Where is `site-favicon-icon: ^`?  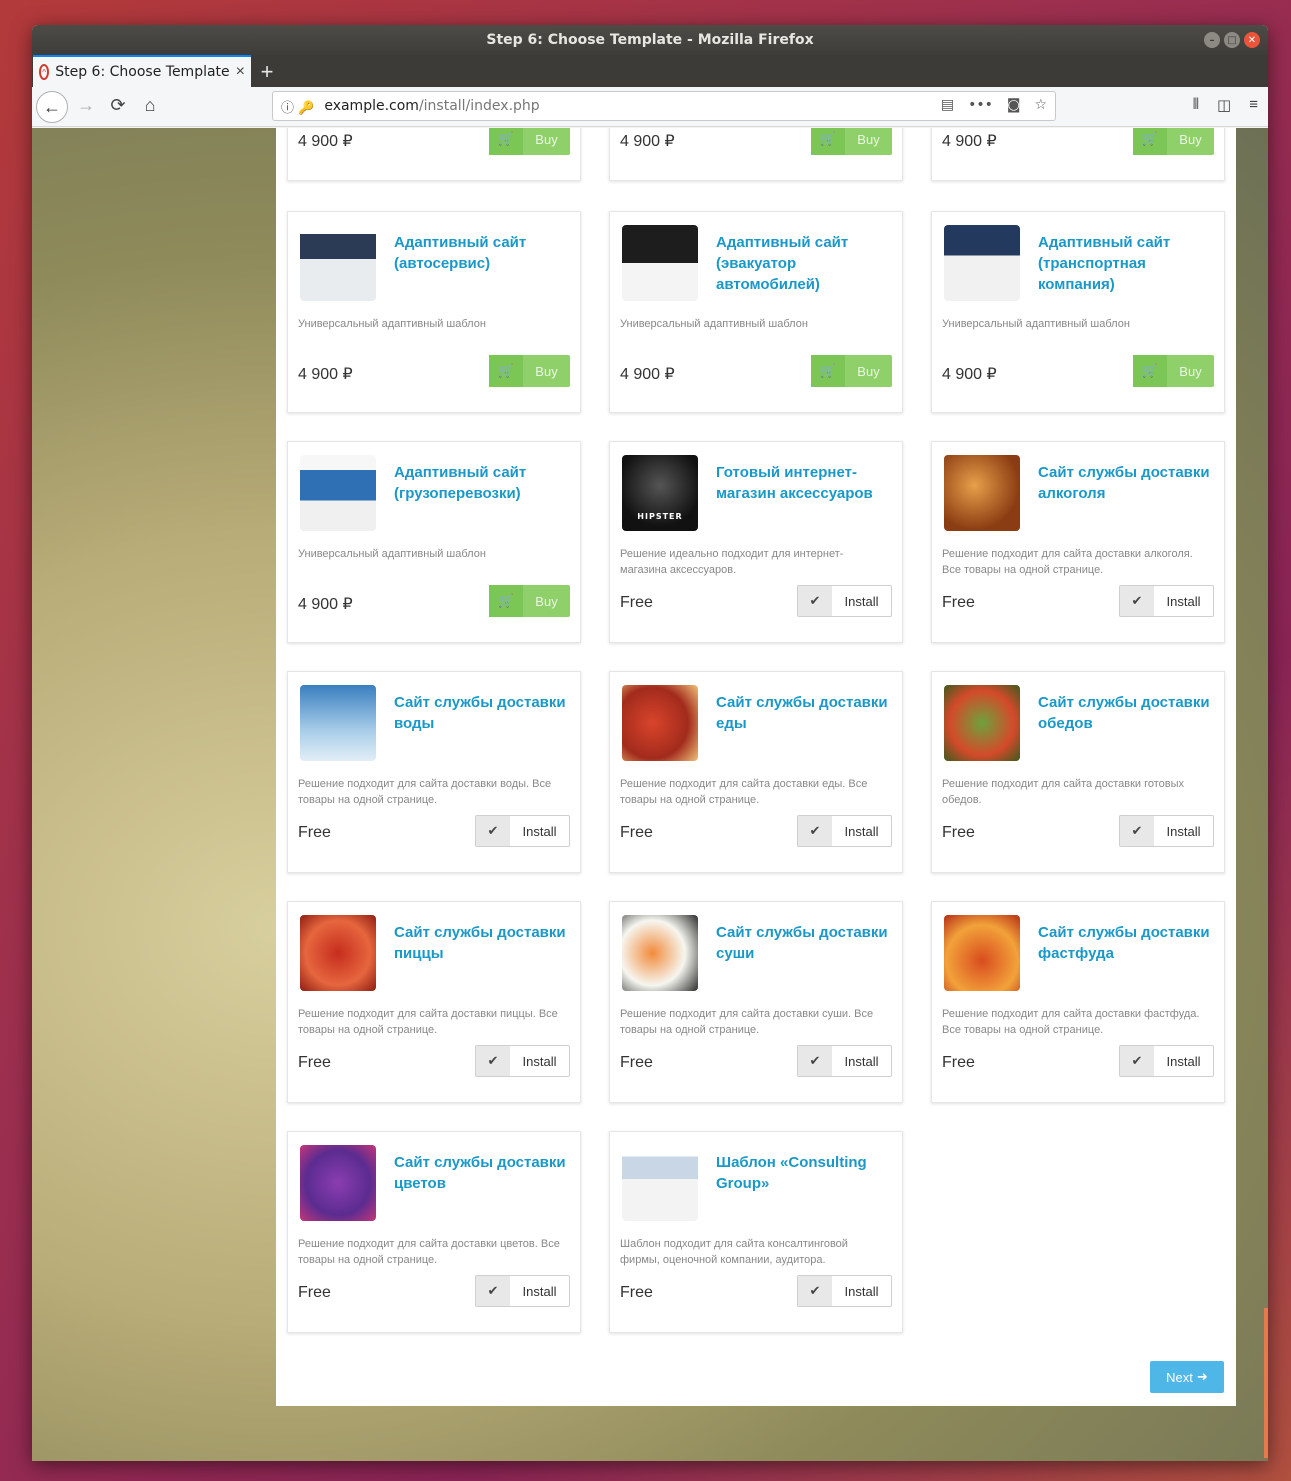 site-favicon-icon: ^ is located at coordinates (44, 72).